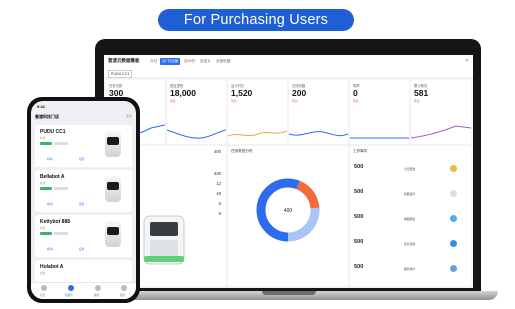 The height and width of the screenshot is (309, 515). Describe the element at coordinates (83, 290) in the screenshot. I see `phone-bottom-nav: 首页 机器人 数据 我的` at that location.